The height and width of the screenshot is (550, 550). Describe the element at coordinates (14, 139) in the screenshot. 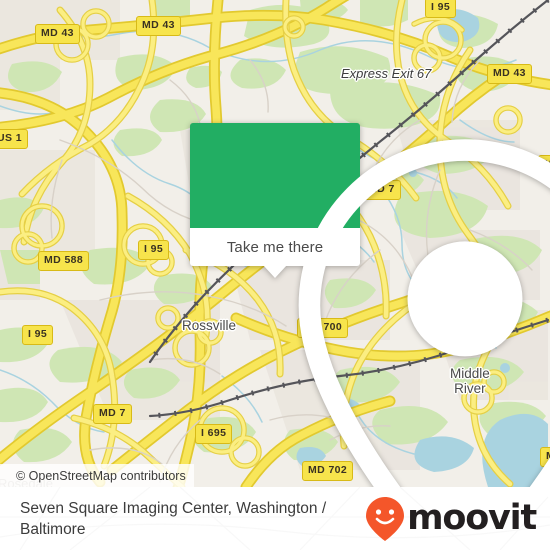

I see `road-shield: US 1` at that location.